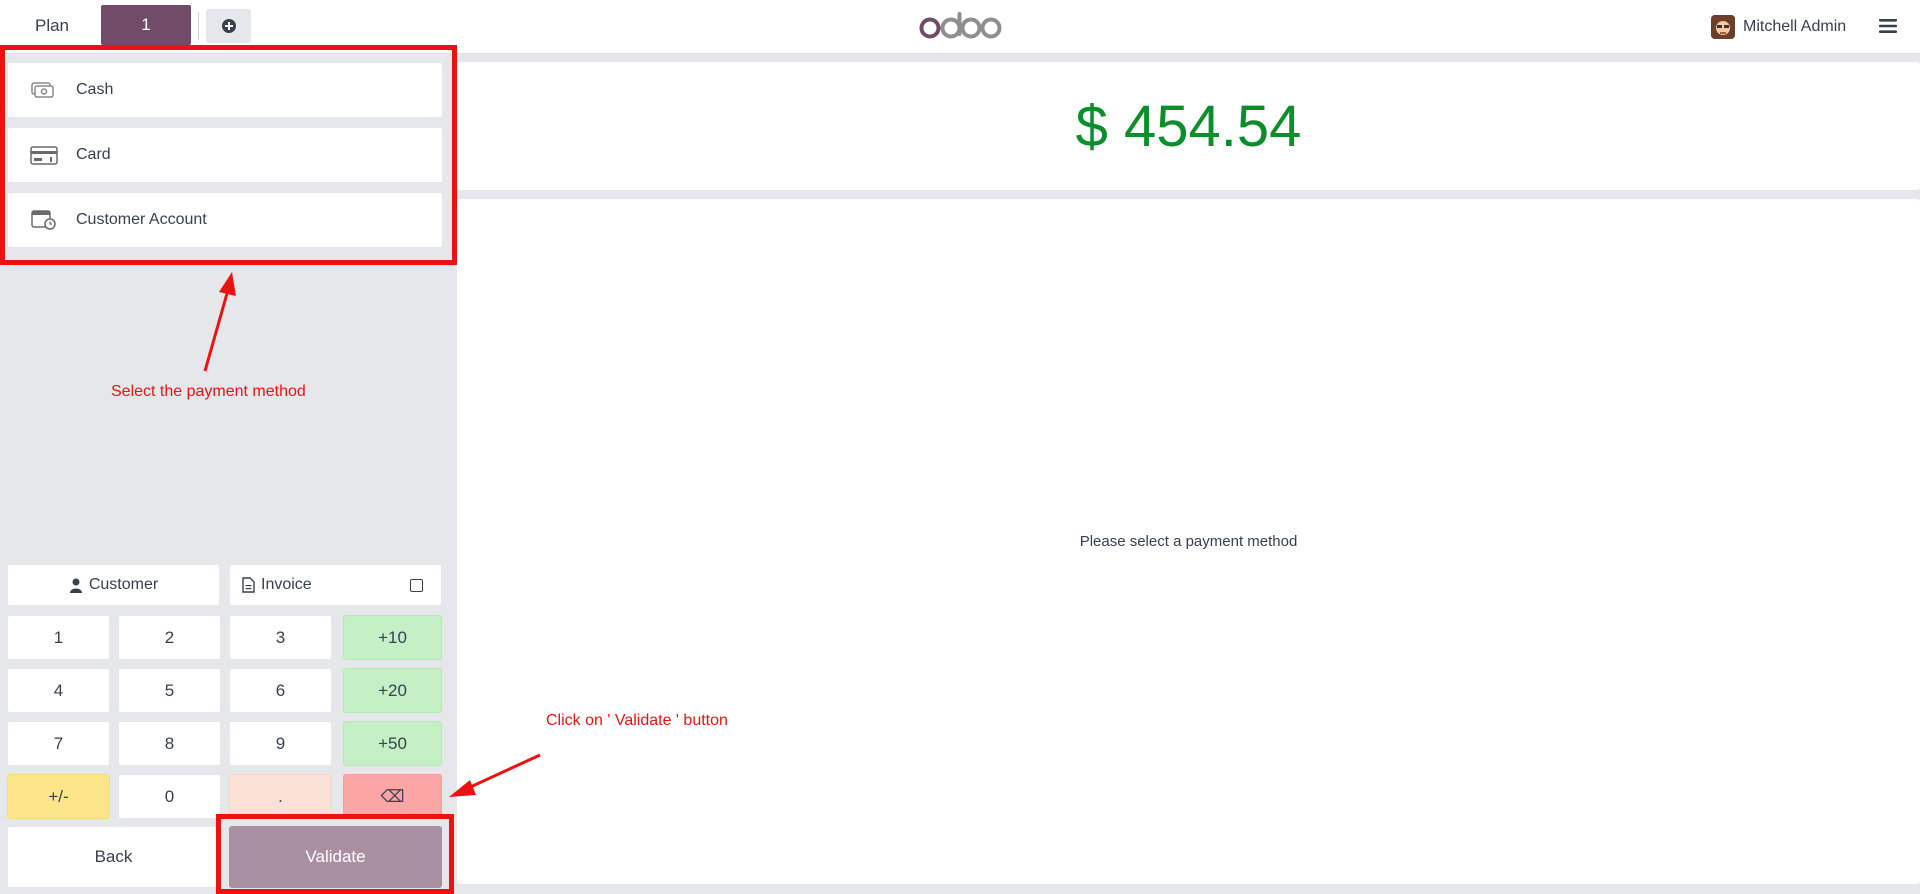 The image size is (1920, 894). Describe the element at coordinates (392, 690) in the screenshot. I see `numpad-plus-20: +20` at that location.